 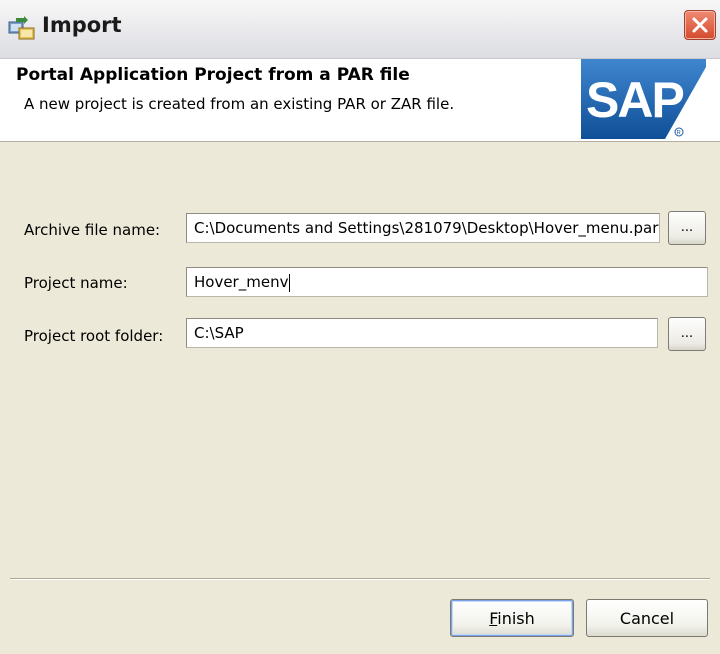 I want to click on import-wizard-icon, so click(x=21, y=28).